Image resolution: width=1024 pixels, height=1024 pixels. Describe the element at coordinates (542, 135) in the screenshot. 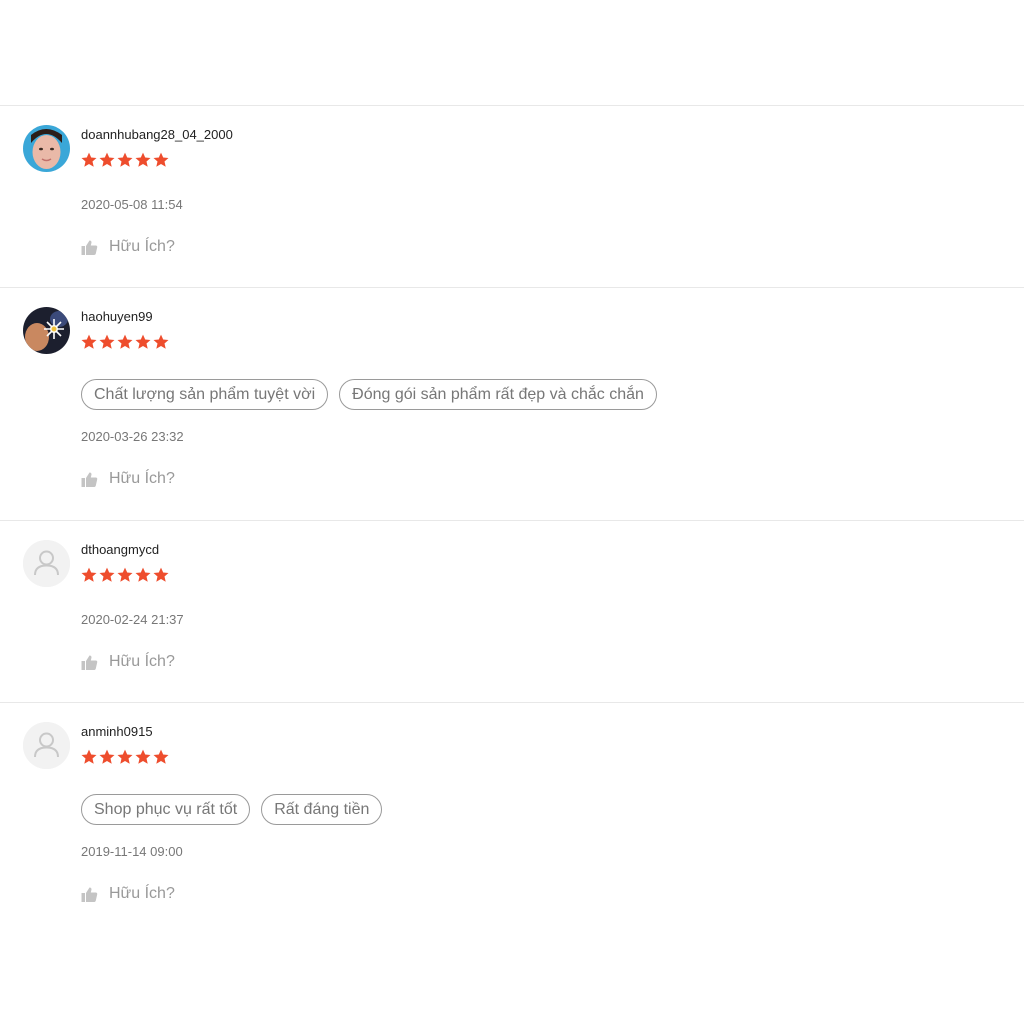

I see `review-username: doannhubang28_04_2000` at that location.